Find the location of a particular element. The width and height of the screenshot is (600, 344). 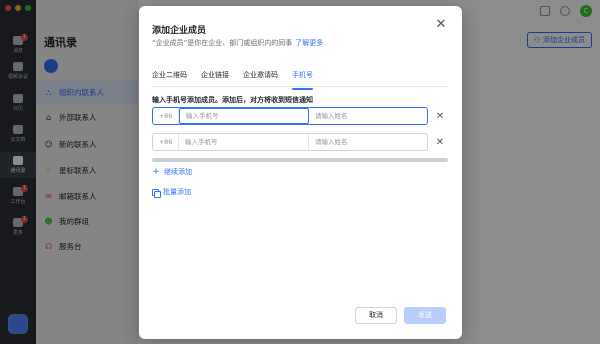

phone-instruction: 输入手机号添加成员。添加后，对方将收到短信通知 is located at coordinates (232, 100).